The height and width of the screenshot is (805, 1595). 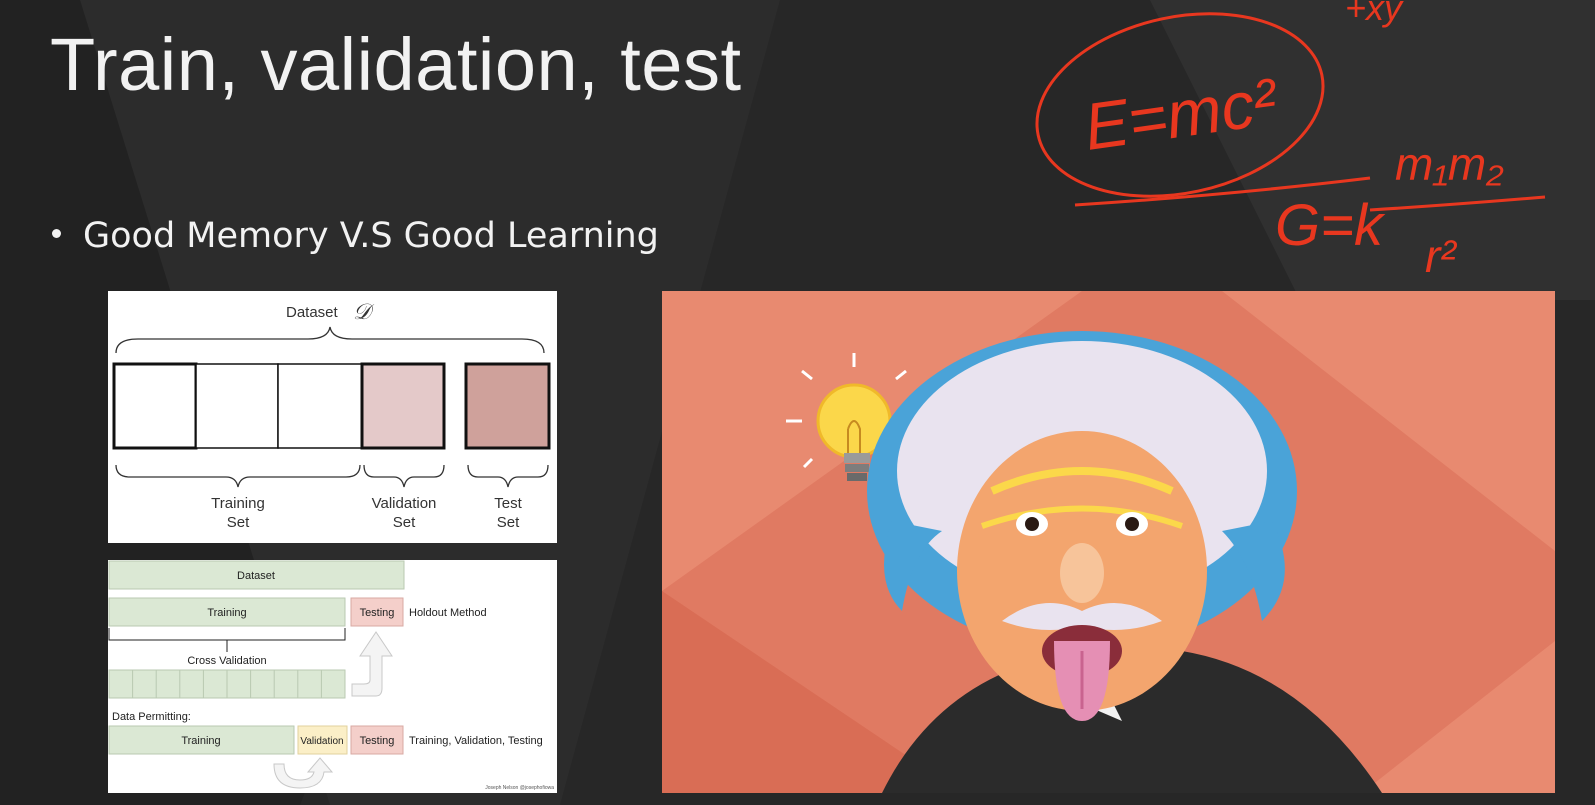 I want to click on fold-boxes, so click(x=331, y=406).